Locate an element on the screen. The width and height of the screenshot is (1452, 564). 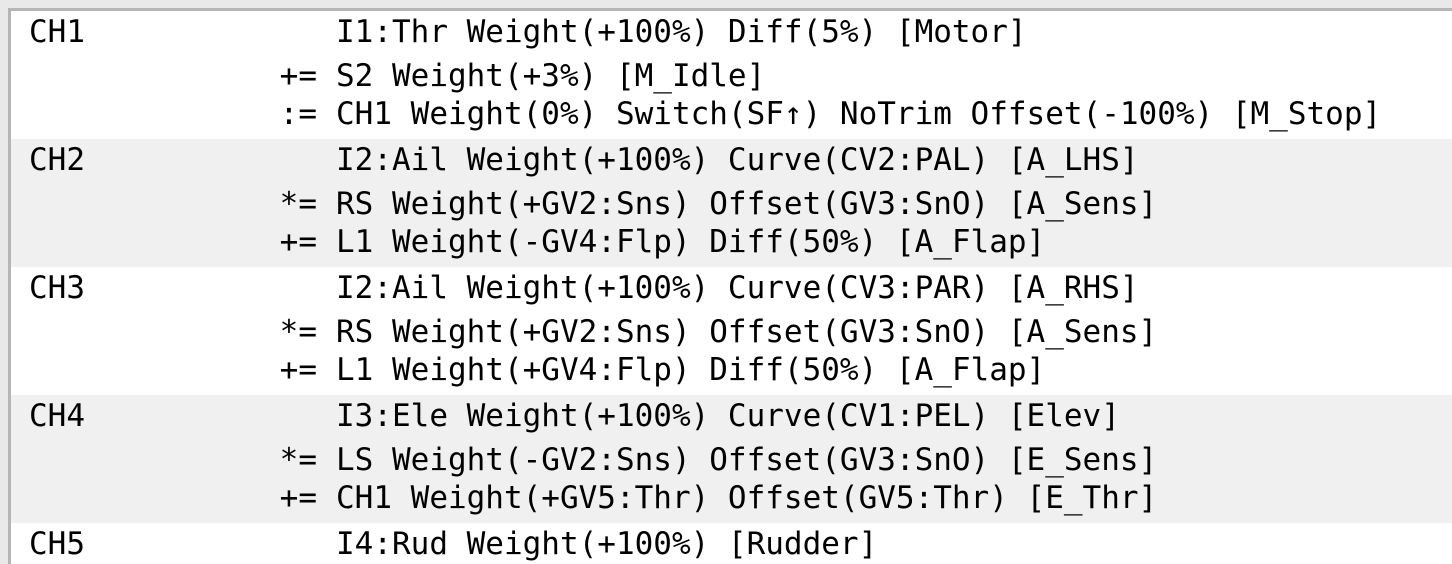
mix-line: += L1 Weight(+GV4:Flp) Diff(50%) [A_Flap] is located at coordinates (731, 370).